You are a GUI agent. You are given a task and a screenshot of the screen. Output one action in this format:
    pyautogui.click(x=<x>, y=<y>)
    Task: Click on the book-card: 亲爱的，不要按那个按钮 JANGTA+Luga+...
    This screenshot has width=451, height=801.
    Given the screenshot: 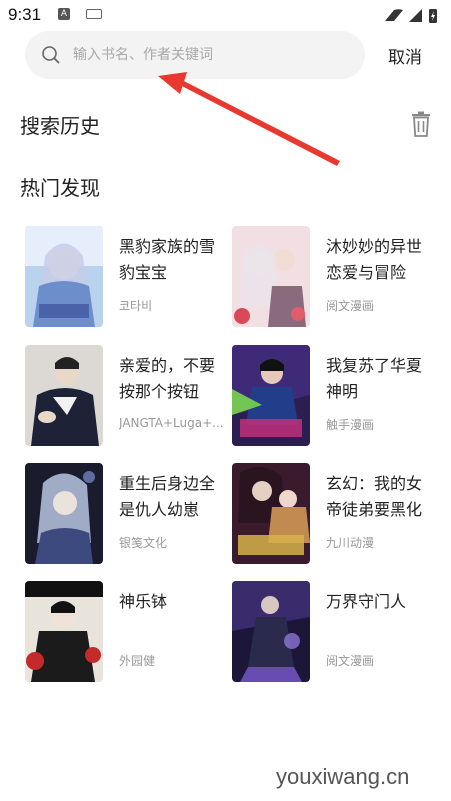 What is the action you would take?
    pyautogui.click(x=125, y=397)
    